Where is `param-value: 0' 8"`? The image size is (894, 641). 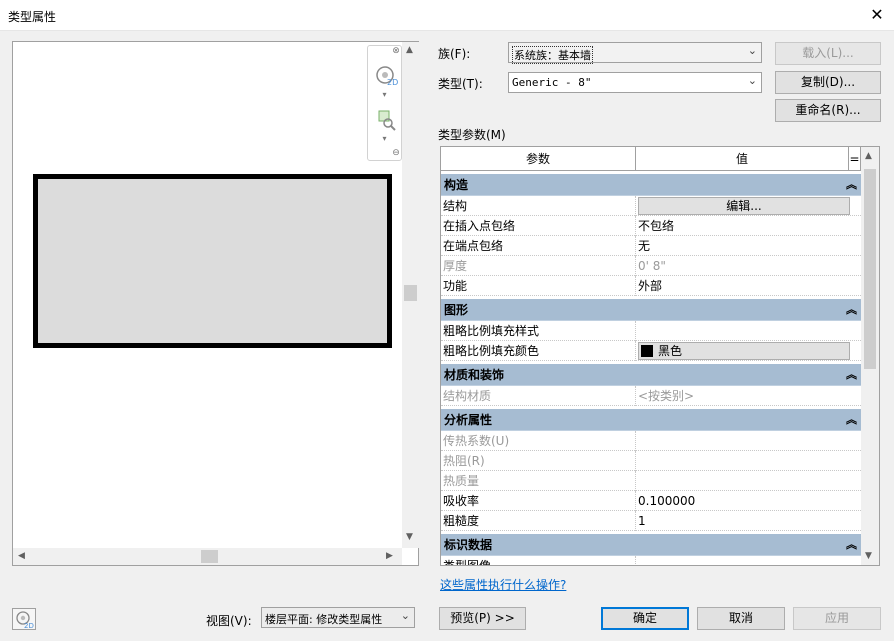
param-value: 0' 8" is located at coordinates (652, 266).